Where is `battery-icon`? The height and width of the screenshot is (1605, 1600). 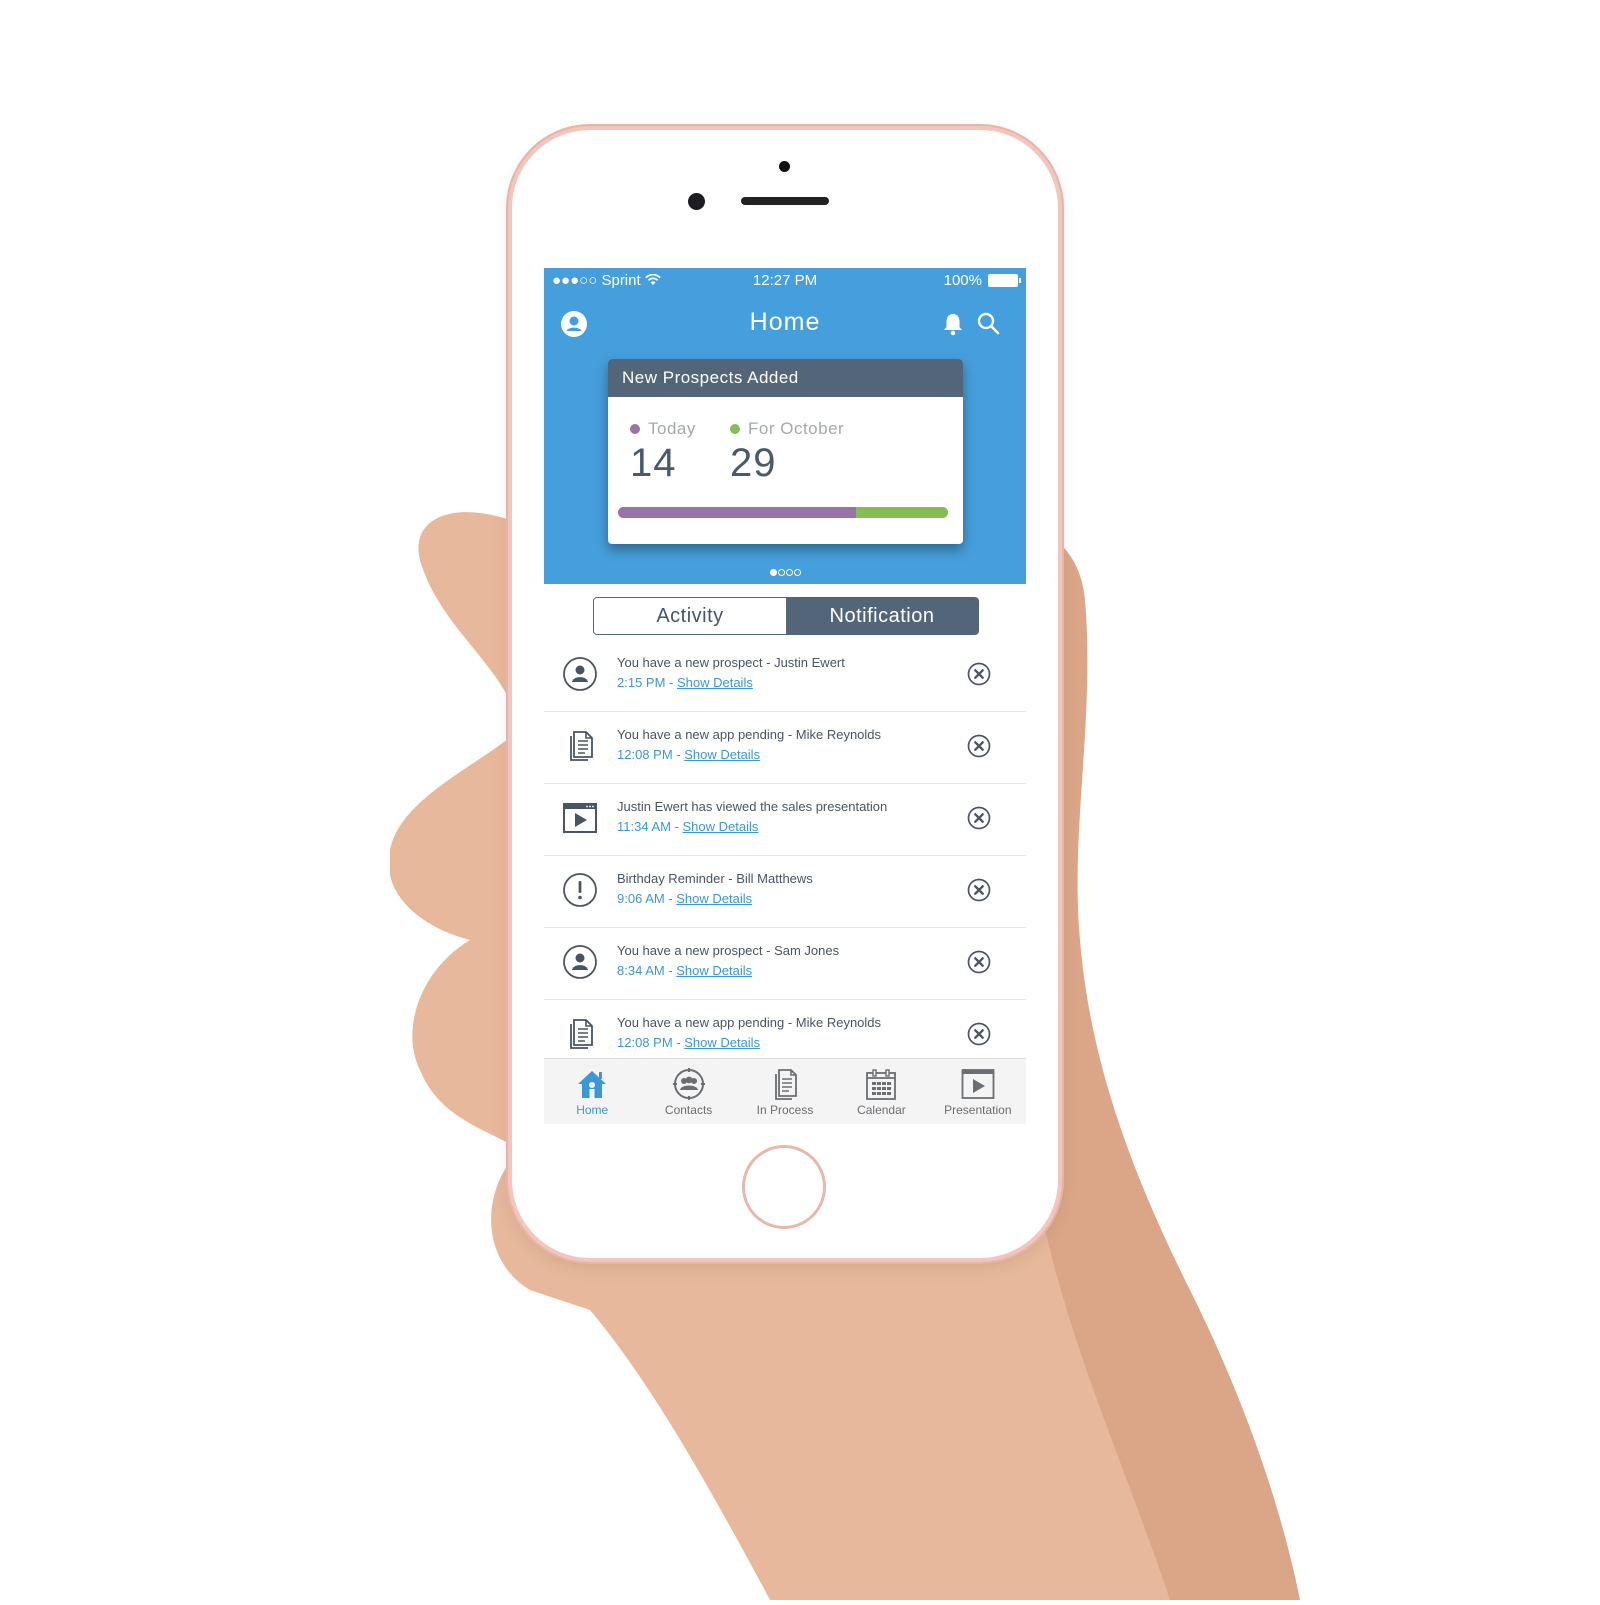
battery-icon is located at coordinates (1004, 280).